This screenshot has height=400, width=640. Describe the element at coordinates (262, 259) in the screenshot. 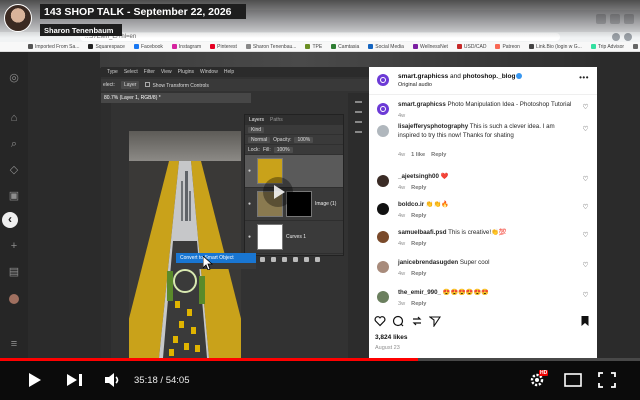

I see `fx-icon` at that location.